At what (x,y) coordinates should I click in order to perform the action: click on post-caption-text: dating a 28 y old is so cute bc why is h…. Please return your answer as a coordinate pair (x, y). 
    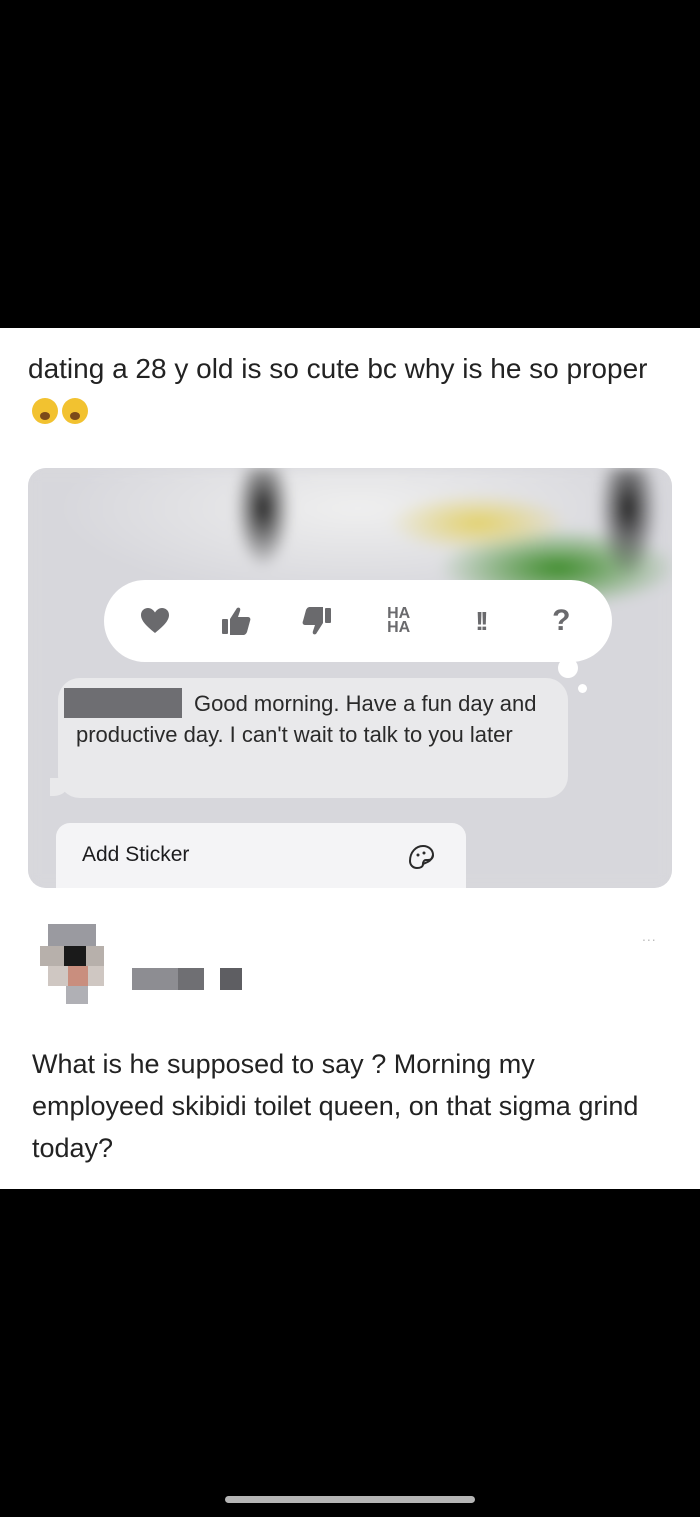
    Looking at the image, I should click on (338, 368).